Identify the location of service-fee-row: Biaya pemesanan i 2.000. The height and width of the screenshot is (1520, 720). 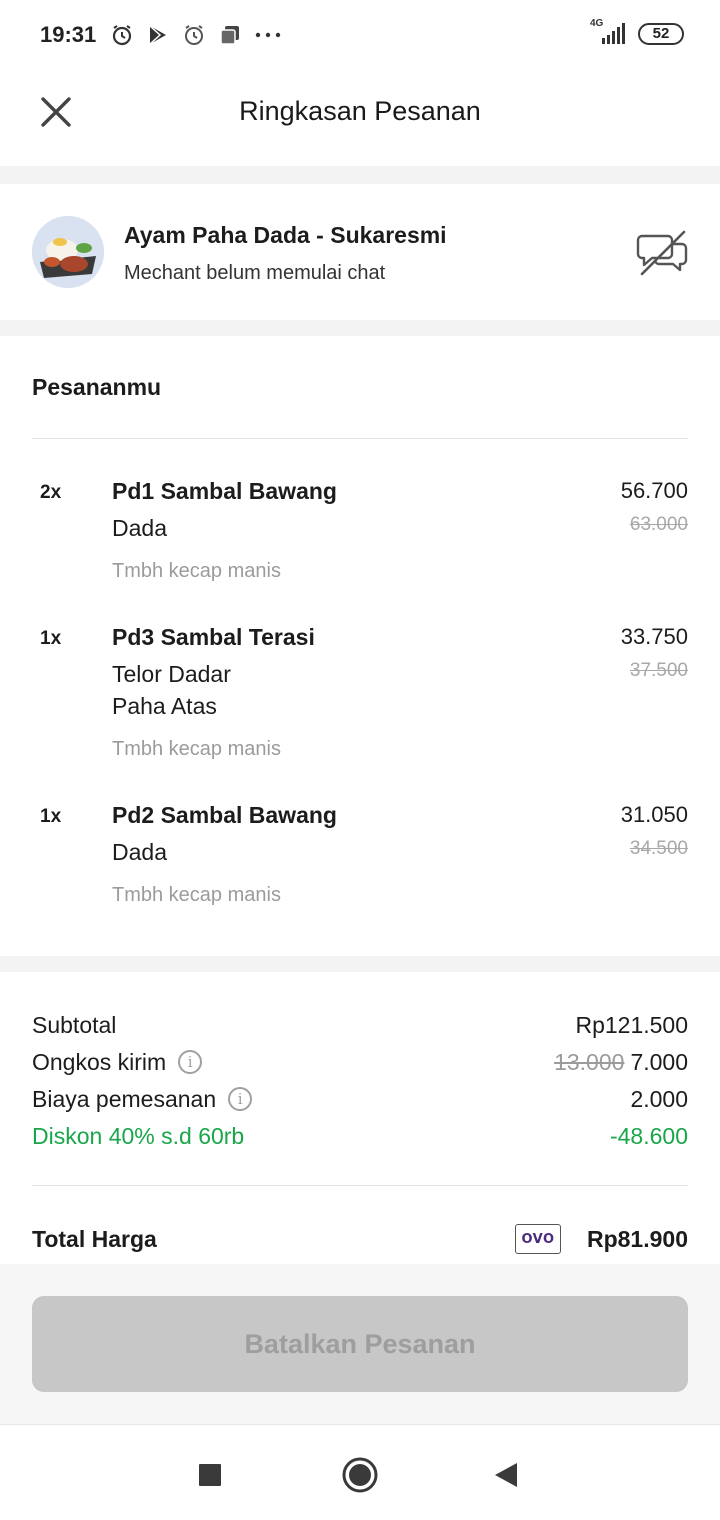
(360, 1099).